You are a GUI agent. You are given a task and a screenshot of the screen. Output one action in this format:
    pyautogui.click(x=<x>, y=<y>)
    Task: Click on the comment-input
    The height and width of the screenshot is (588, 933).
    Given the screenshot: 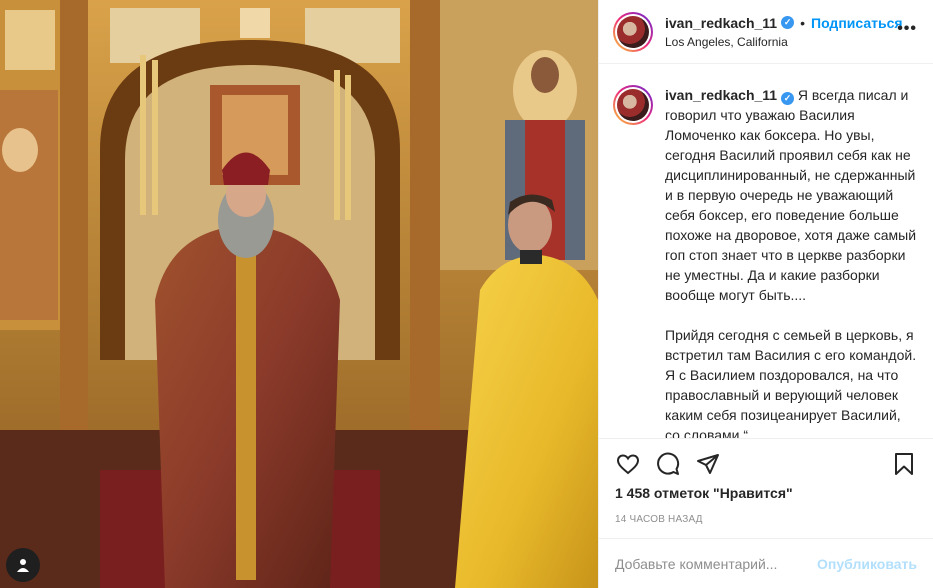 What is the action you would take?
    pyautogui.click(x=716, y=563)
    